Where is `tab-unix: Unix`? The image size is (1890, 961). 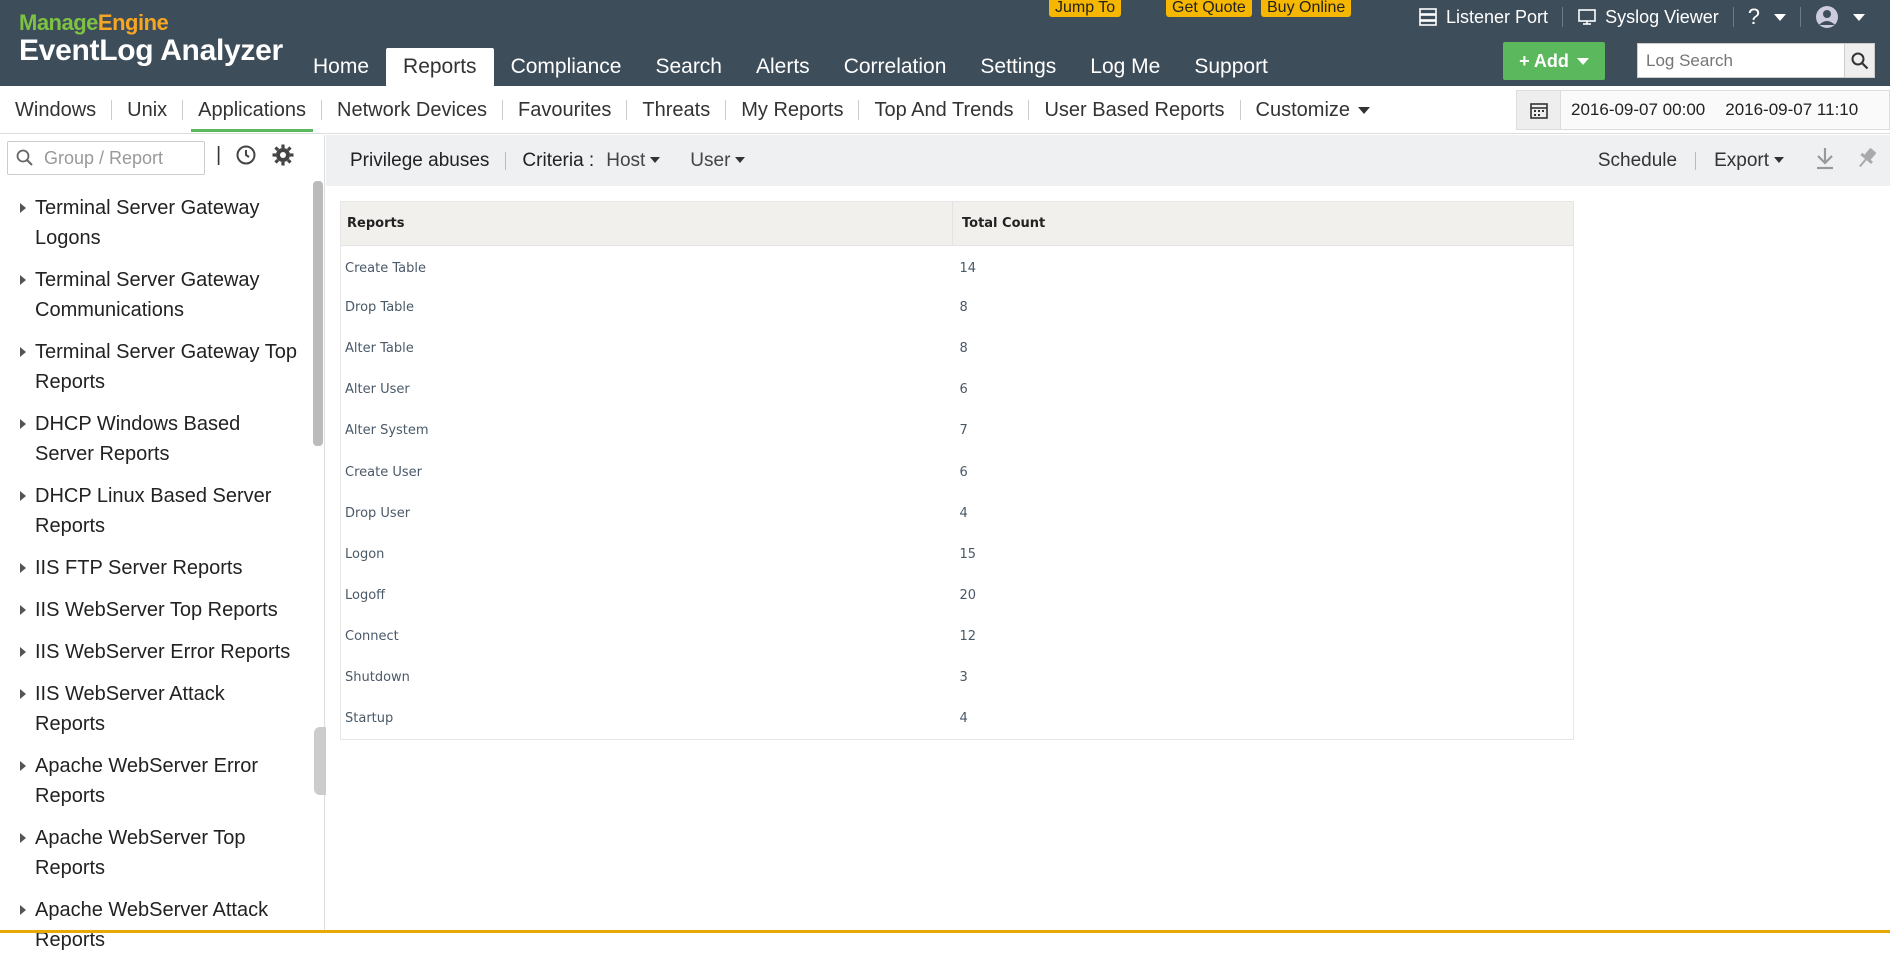
tab-unix: Unix is located at coordinates (147, 110).